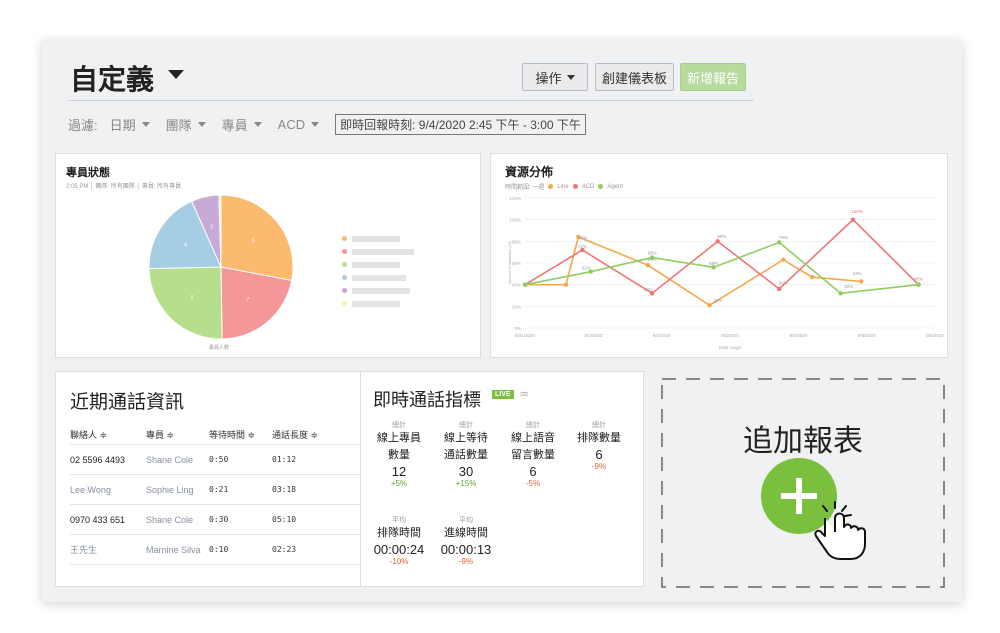  I want to click on metric-waiting-calls: 總計 線上等待 通話數量 30 +15%, so click(466, 454).